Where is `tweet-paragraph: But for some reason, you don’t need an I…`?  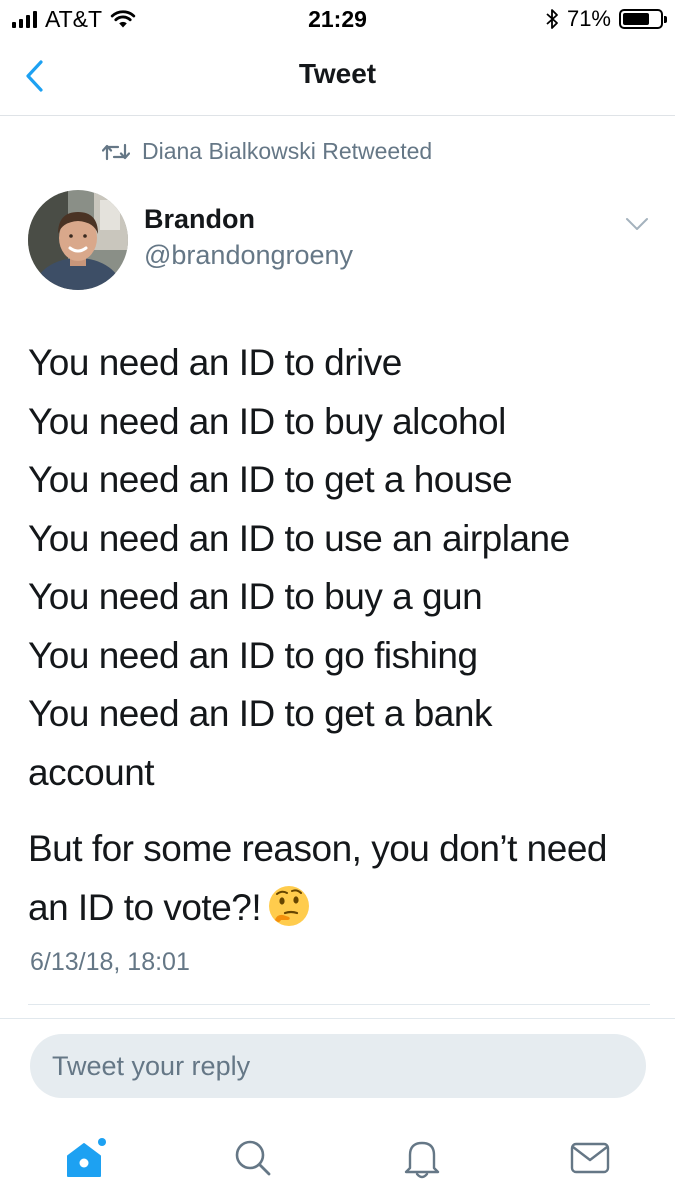
tweet-paragraph: But for some reason, you don’t need an I… is located at coordinates (340, 878).